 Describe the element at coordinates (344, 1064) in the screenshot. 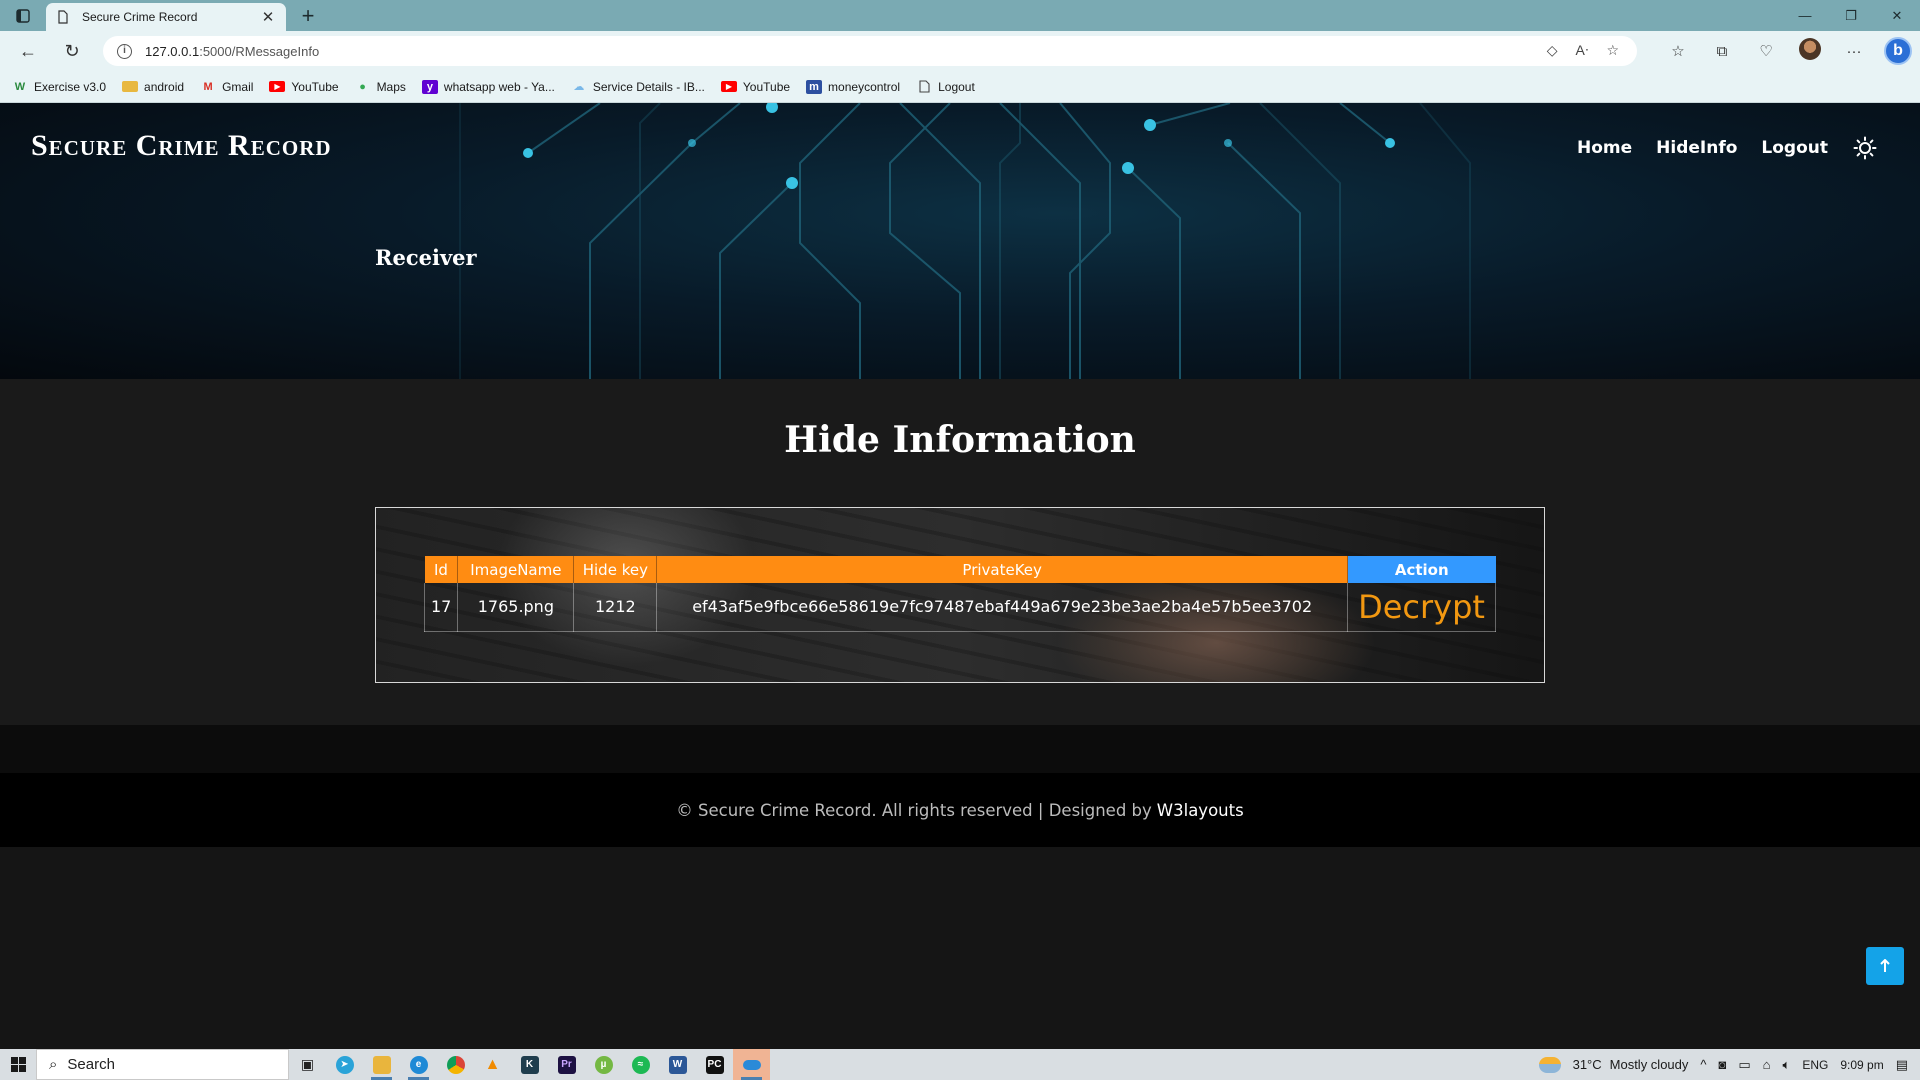

I see `telegram-icon: ➤` at that location.